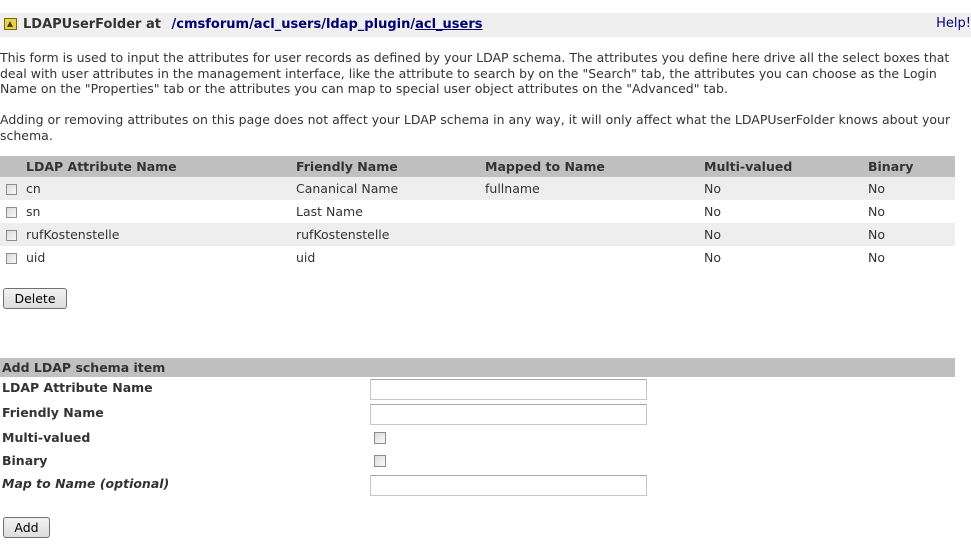 The height and width of the screenshot is (545, 971). I want to click on breadcrumb-ldap-plugin: /ldap_plugin, so click(365, 24).